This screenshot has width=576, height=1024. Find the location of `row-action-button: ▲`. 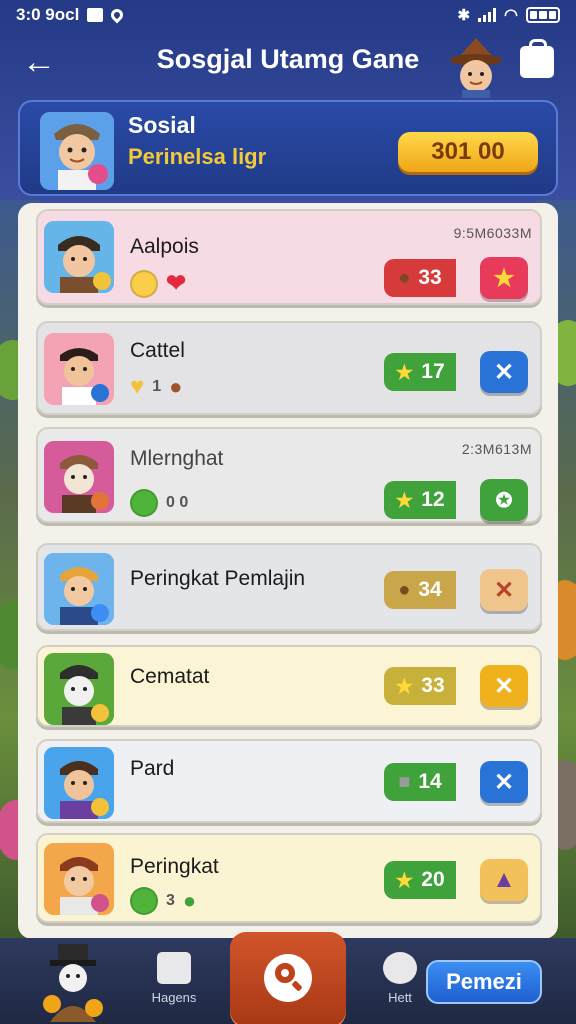

row-action-button: ▲ is located at coordinates (504, 880).